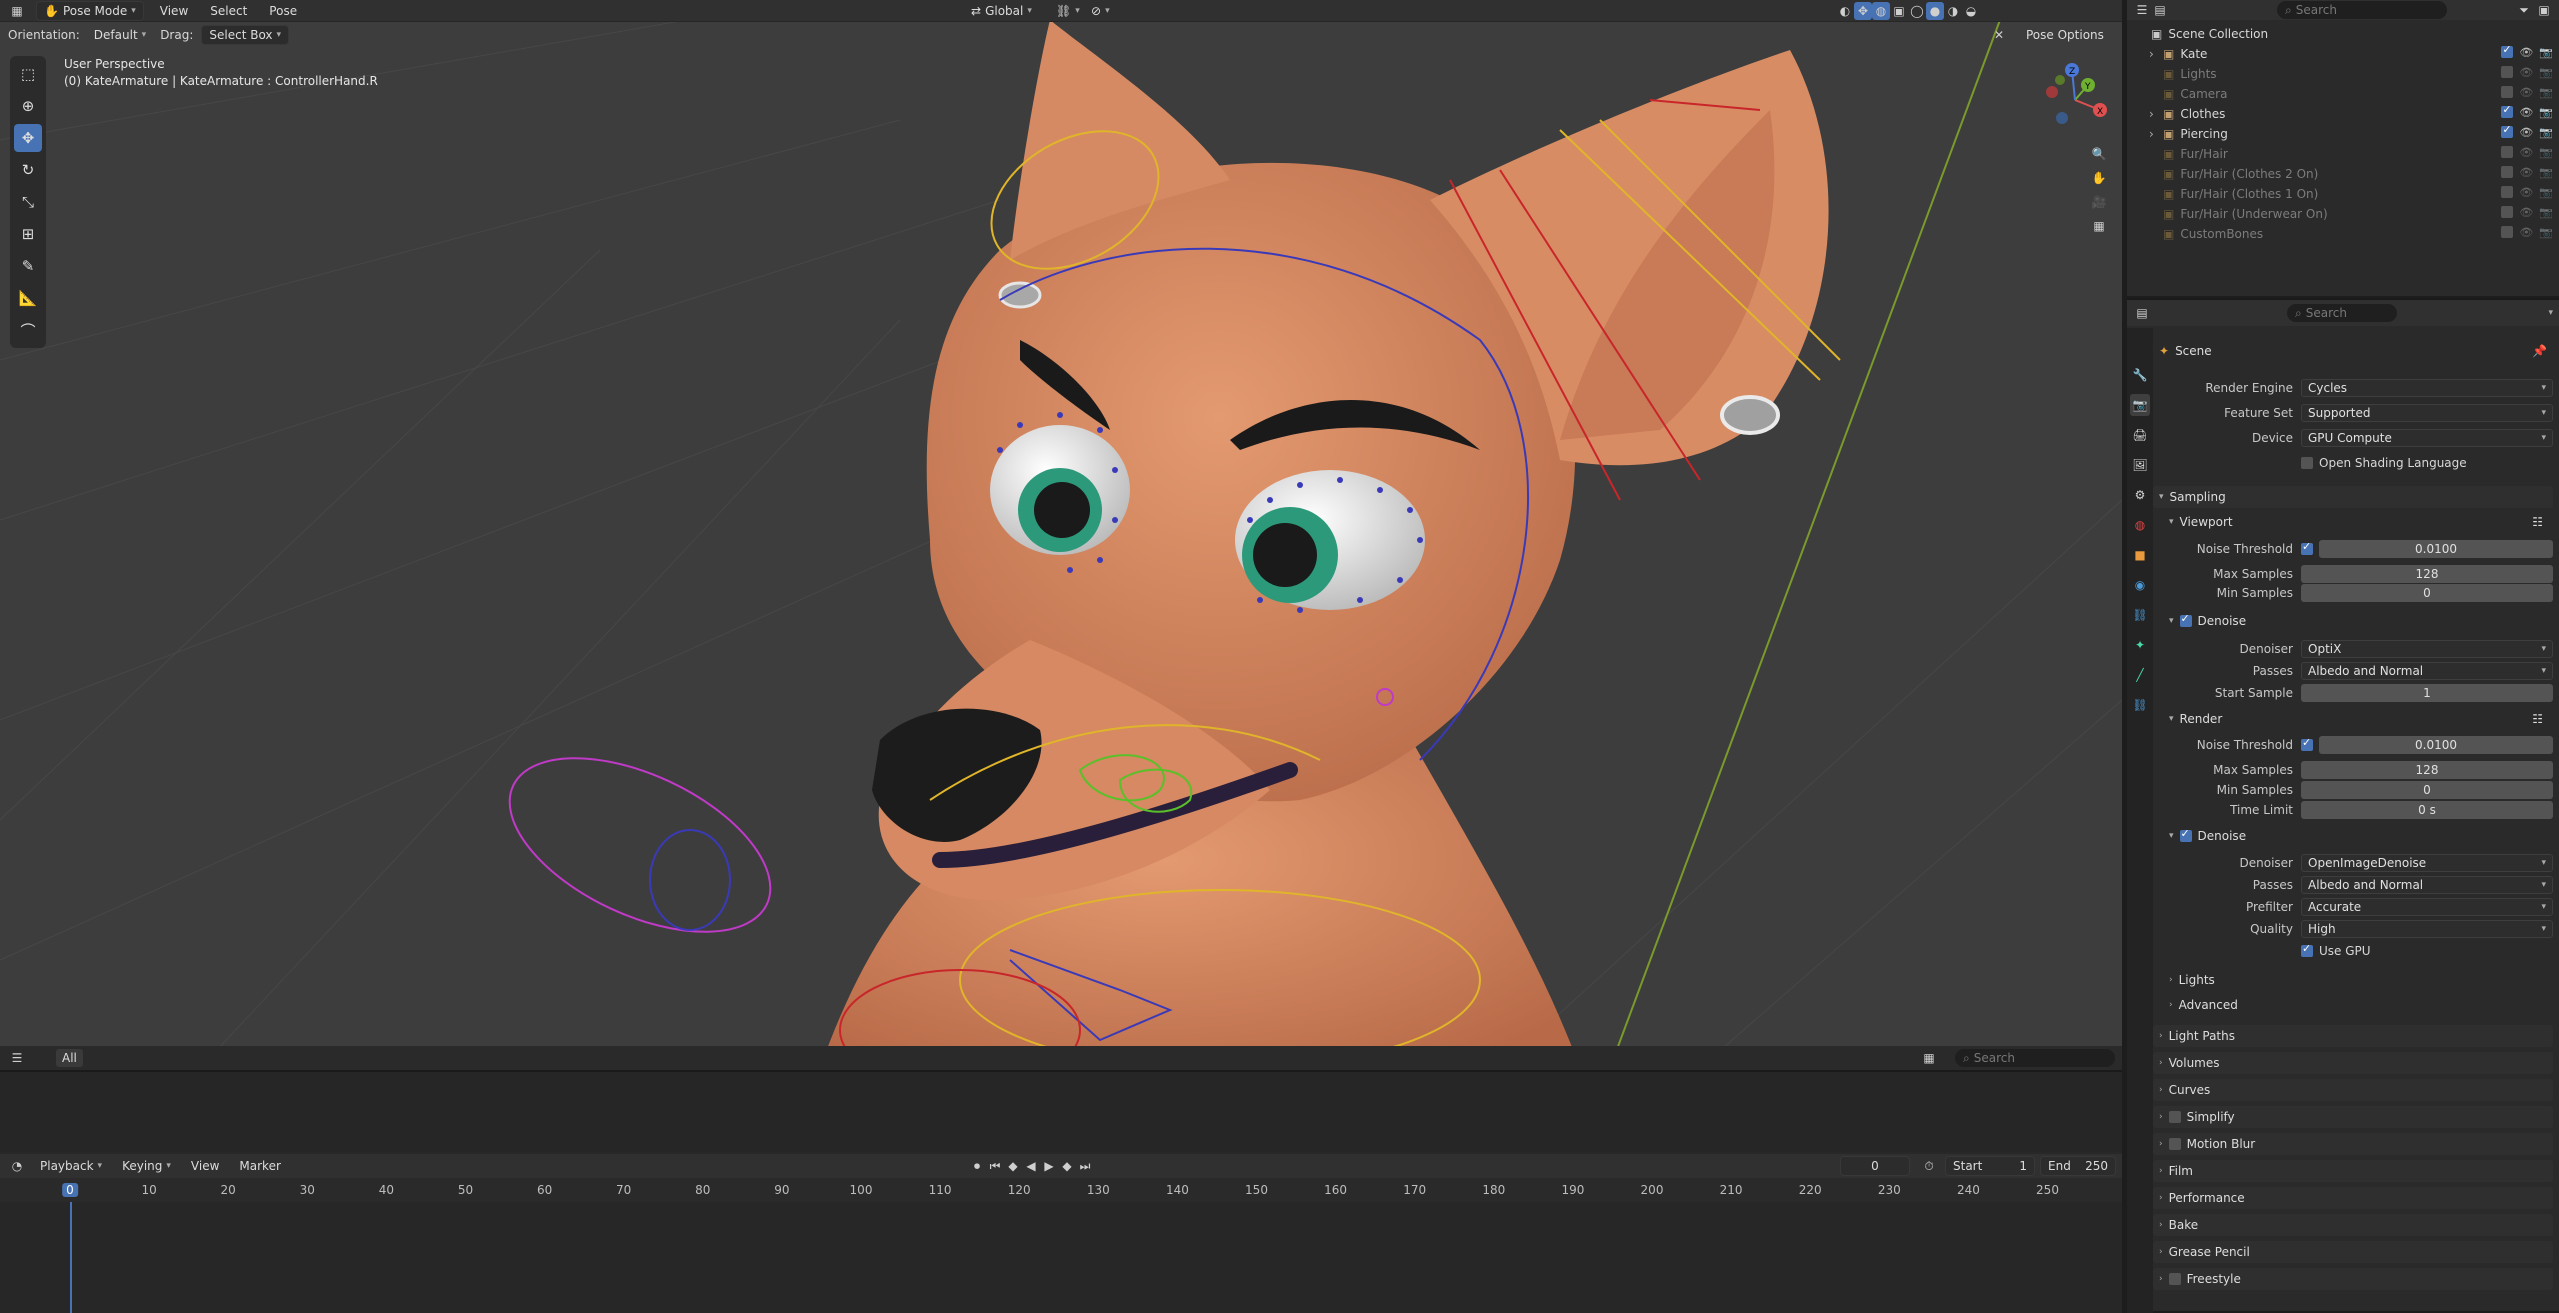 The height and width of the screenshot is (1313, 2559). I want to click on advanced-subpanel: › Advanced, so click(2353, 1005).